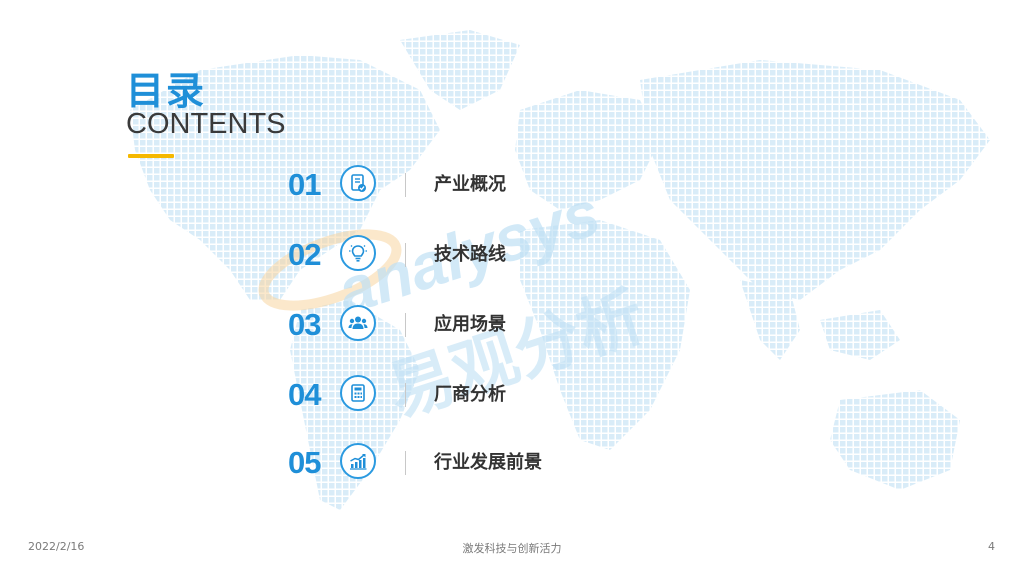  Describe the element at coordinates (151, 156) in the screenshot. I see `title-accent-bar` at that location.